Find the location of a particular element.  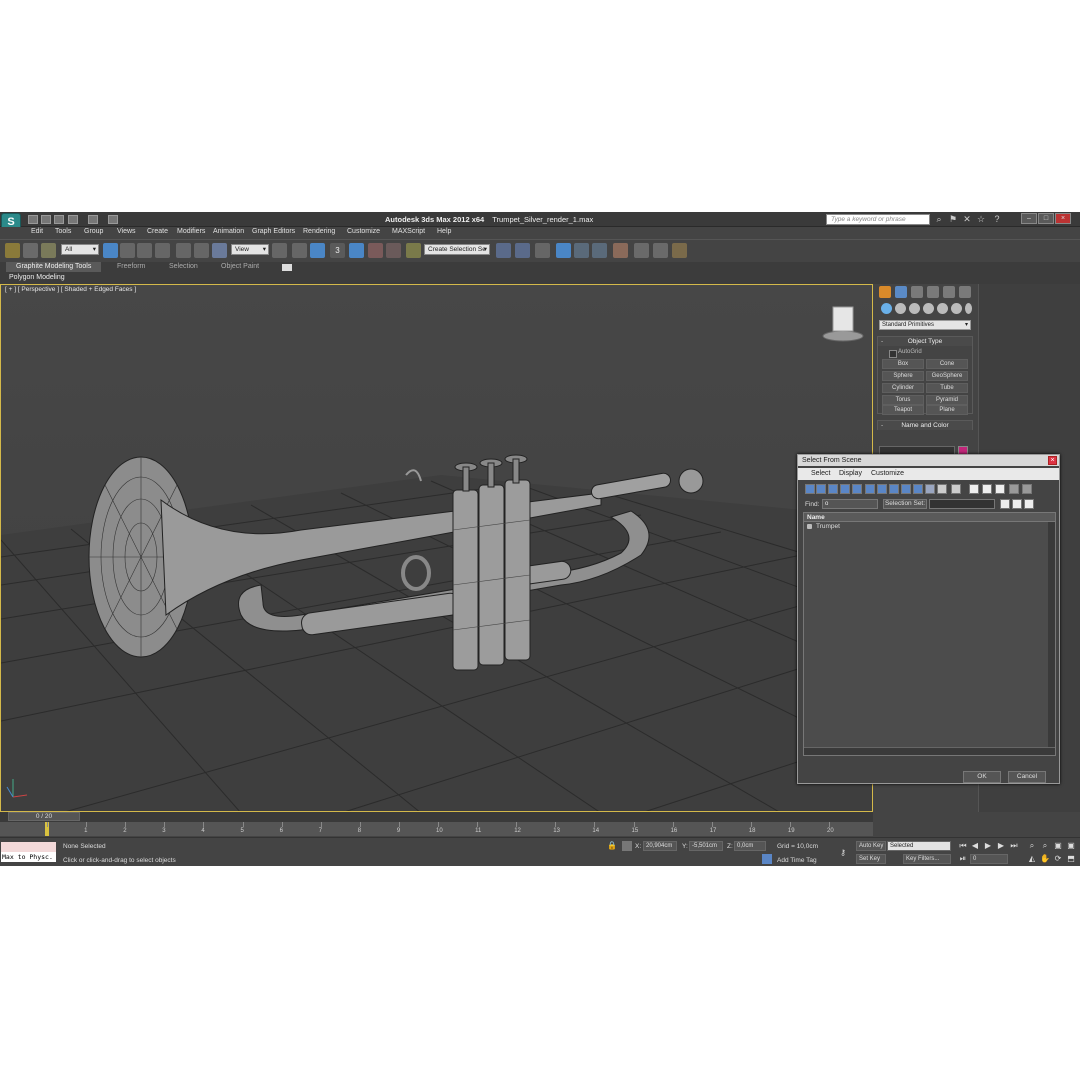

display-all-icon is located at coordinates (930, 489).